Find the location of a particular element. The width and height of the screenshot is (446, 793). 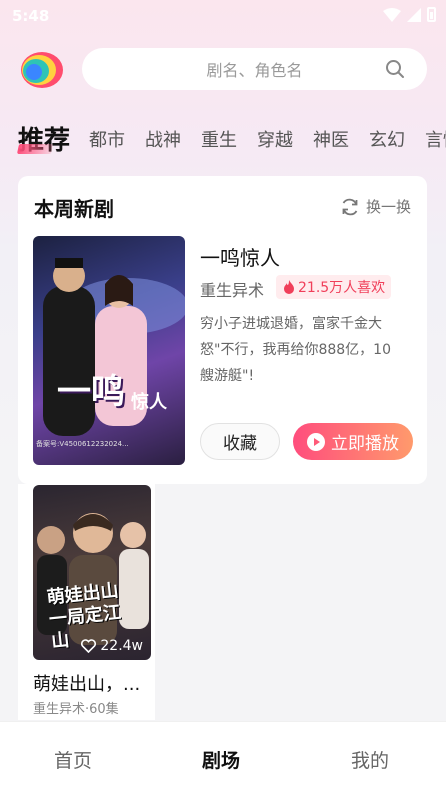

play-now-button: 立即播放 is located at coordinates (353, 441).